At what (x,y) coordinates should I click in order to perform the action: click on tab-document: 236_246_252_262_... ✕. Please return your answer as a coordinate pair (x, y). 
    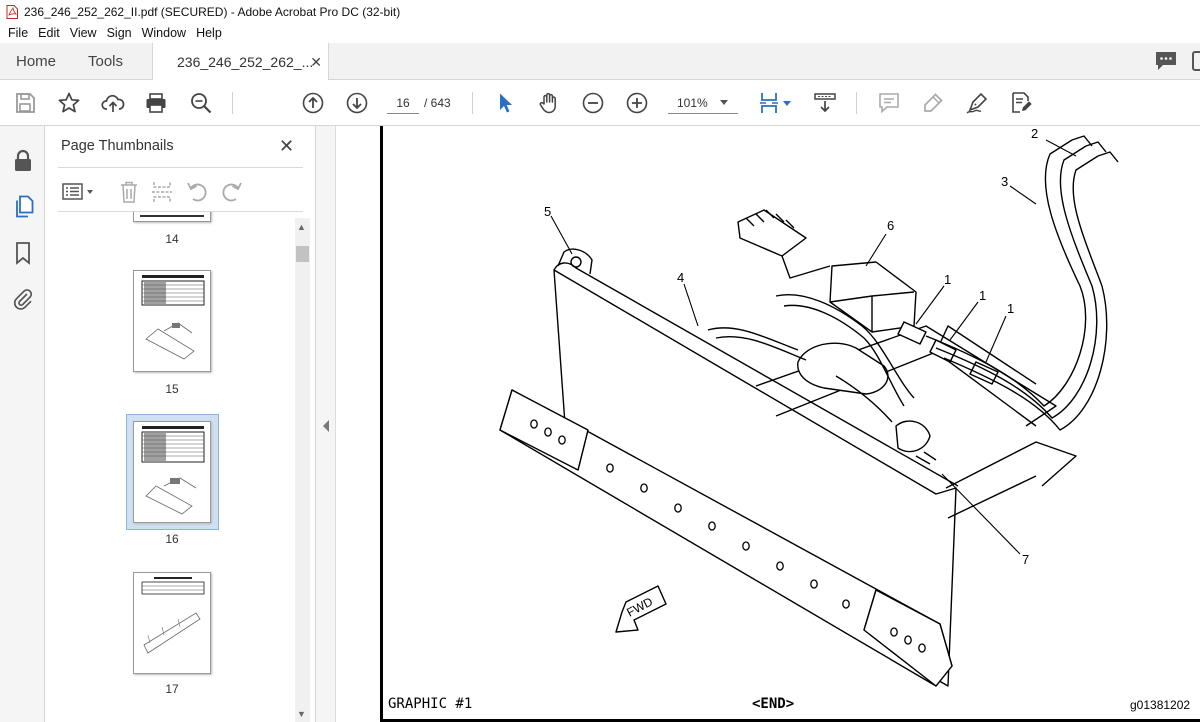
    Looking at the image, I should click on (240, 62).